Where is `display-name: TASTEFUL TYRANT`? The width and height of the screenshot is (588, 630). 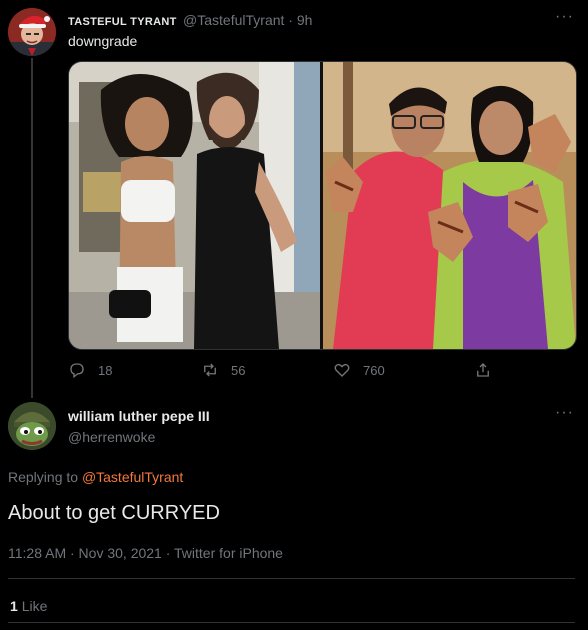 display-name: TASTEFUL TYRANT is located at coordinates (122, 22).